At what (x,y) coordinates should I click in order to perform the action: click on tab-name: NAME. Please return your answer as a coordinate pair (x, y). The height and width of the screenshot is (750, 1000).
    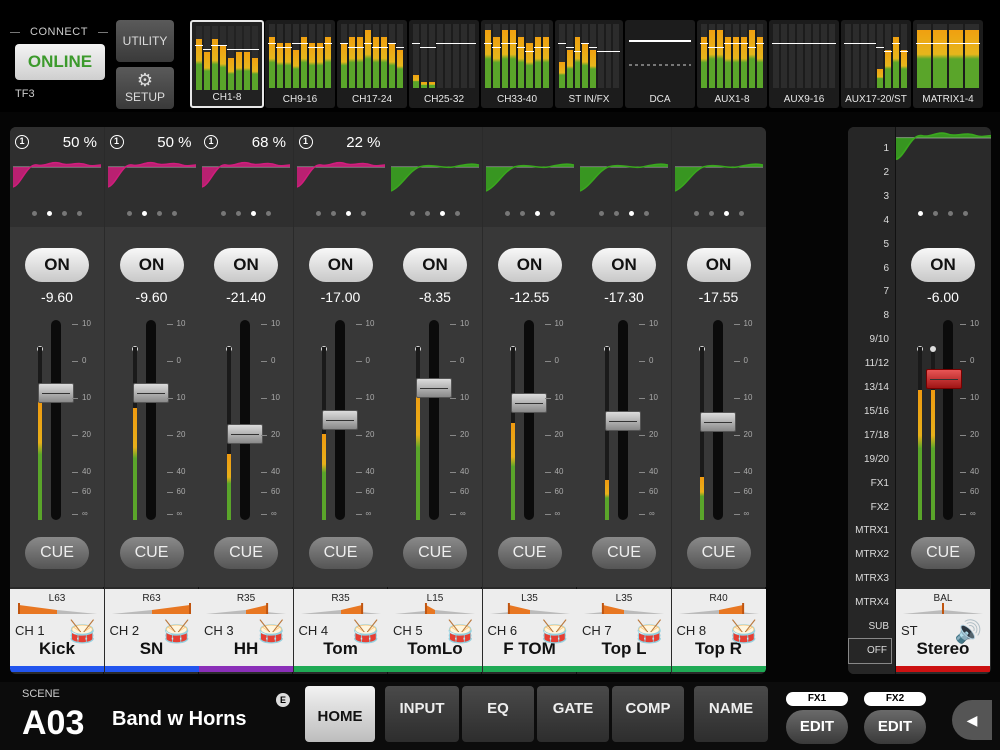
    Looking at the image, I should click on (731, 714).